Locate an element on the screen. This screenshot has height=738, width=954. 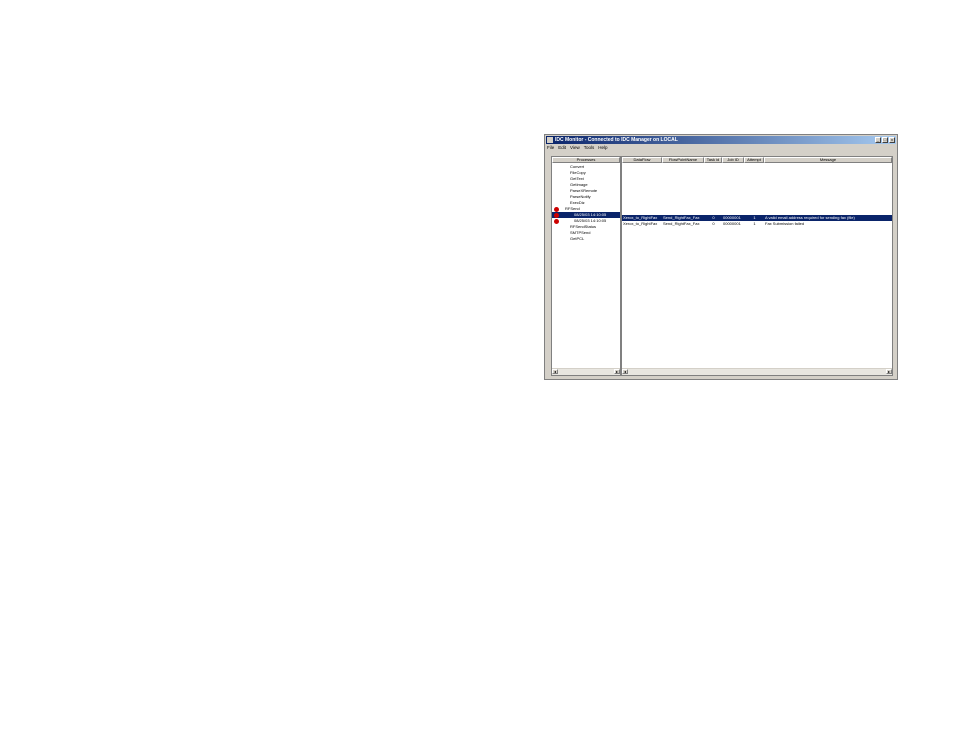
tree-item-label: RFSend is located at coordinates (572, 208).